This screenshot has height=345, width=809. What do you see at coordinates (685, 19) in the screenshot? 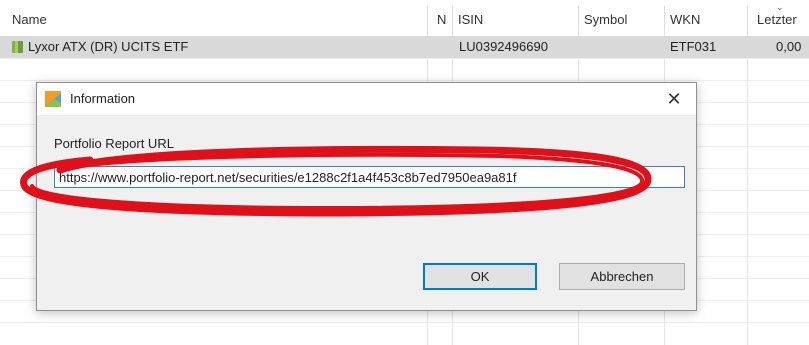
I see `column-header-wkn: WKN` at bounding box center [685, 19].